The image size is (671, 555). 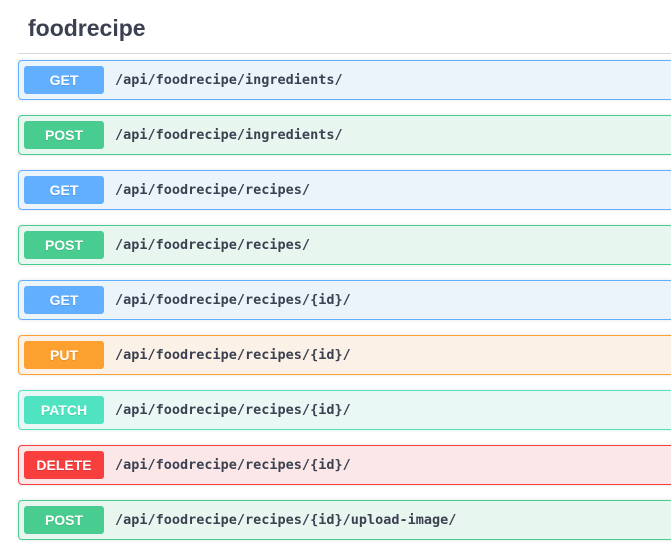 What do you see at coordinates (64, 410) in the screenshot?
I see `method-badge: PATCH` at bounding box center [64, 410].